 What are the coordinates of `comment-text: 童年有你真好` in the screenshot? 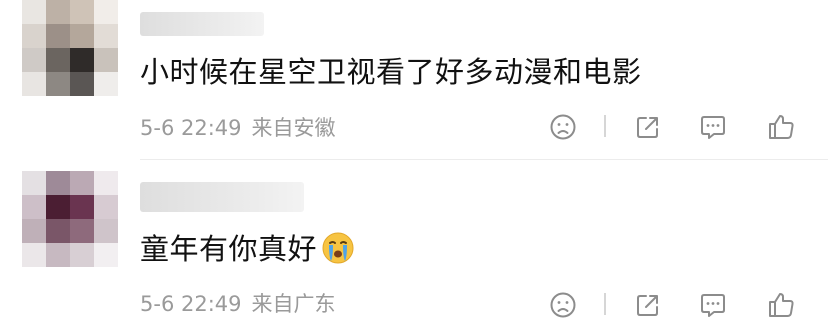 It's located at (229, 249).